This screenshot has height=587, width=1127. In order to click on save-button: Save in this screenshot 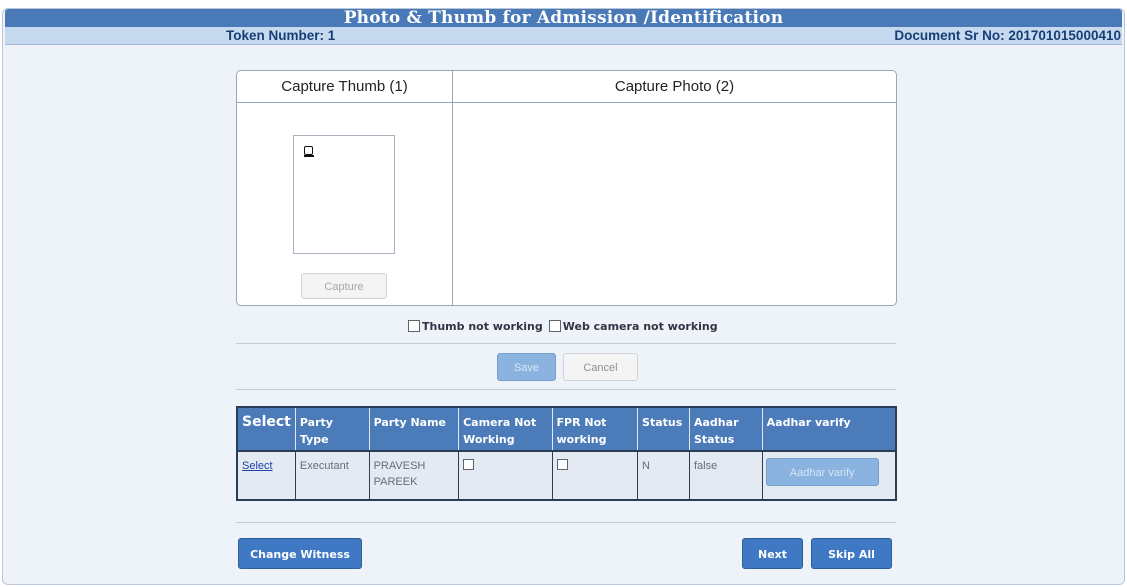, I will do `click(526, 367)`.